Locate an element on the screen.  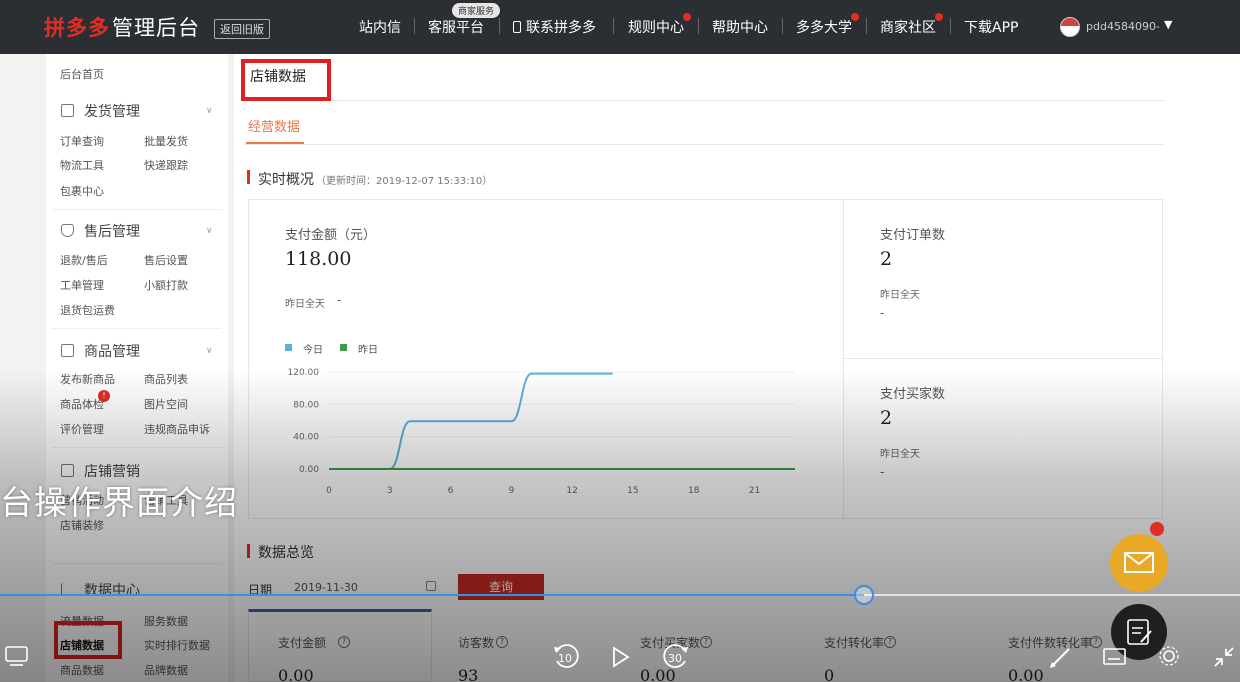
exit-fullscreen-icon is located at coordinates (1224, 657).